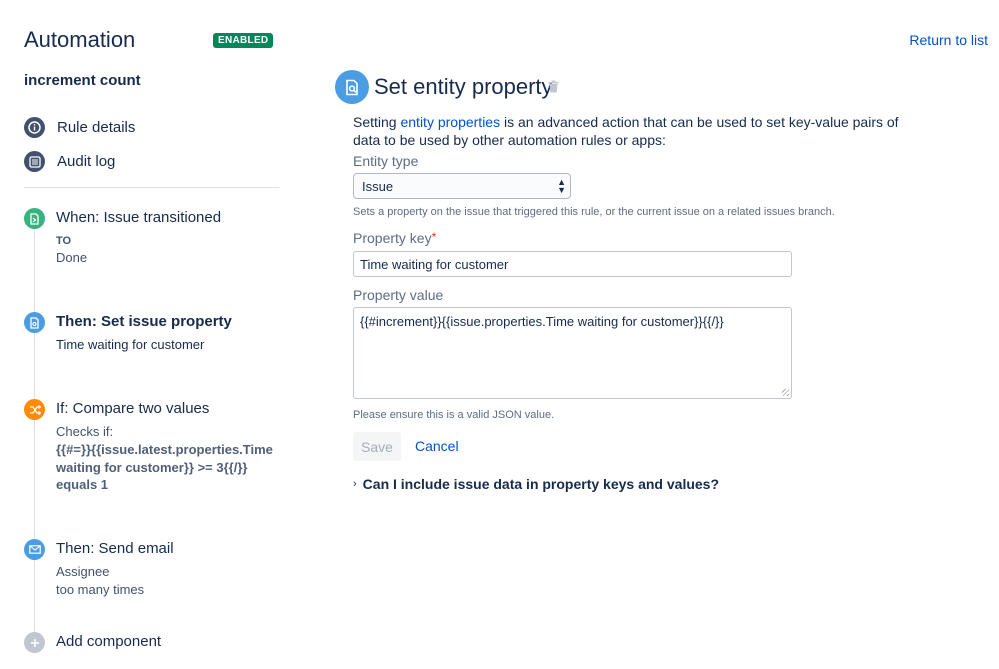 The width and height of the screenshot is (999, 669). What do you see at coordinates (115, 548) in the screenshot?
I see `step-title: Then: Send email` at bounding box center [115, 548].